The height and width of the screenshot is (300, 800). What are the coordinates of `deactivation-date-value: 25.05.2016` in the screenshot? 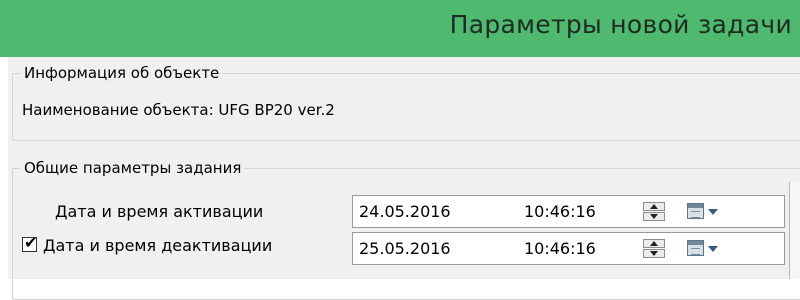 It's located at (405, 248).